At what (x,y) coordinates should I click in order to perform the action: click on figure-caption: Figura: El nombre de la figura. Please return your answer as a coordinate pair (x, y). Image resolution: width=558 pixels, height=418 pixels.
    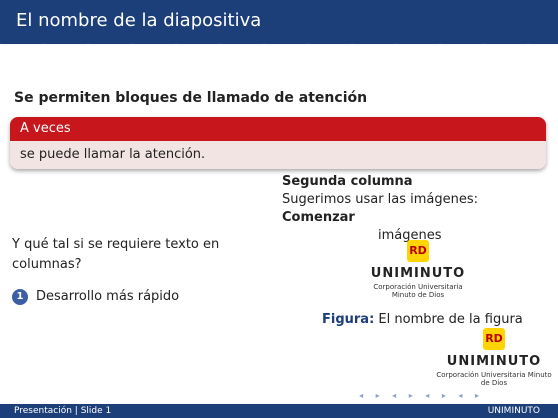
    Looking at the image, I should click on (422, 319).